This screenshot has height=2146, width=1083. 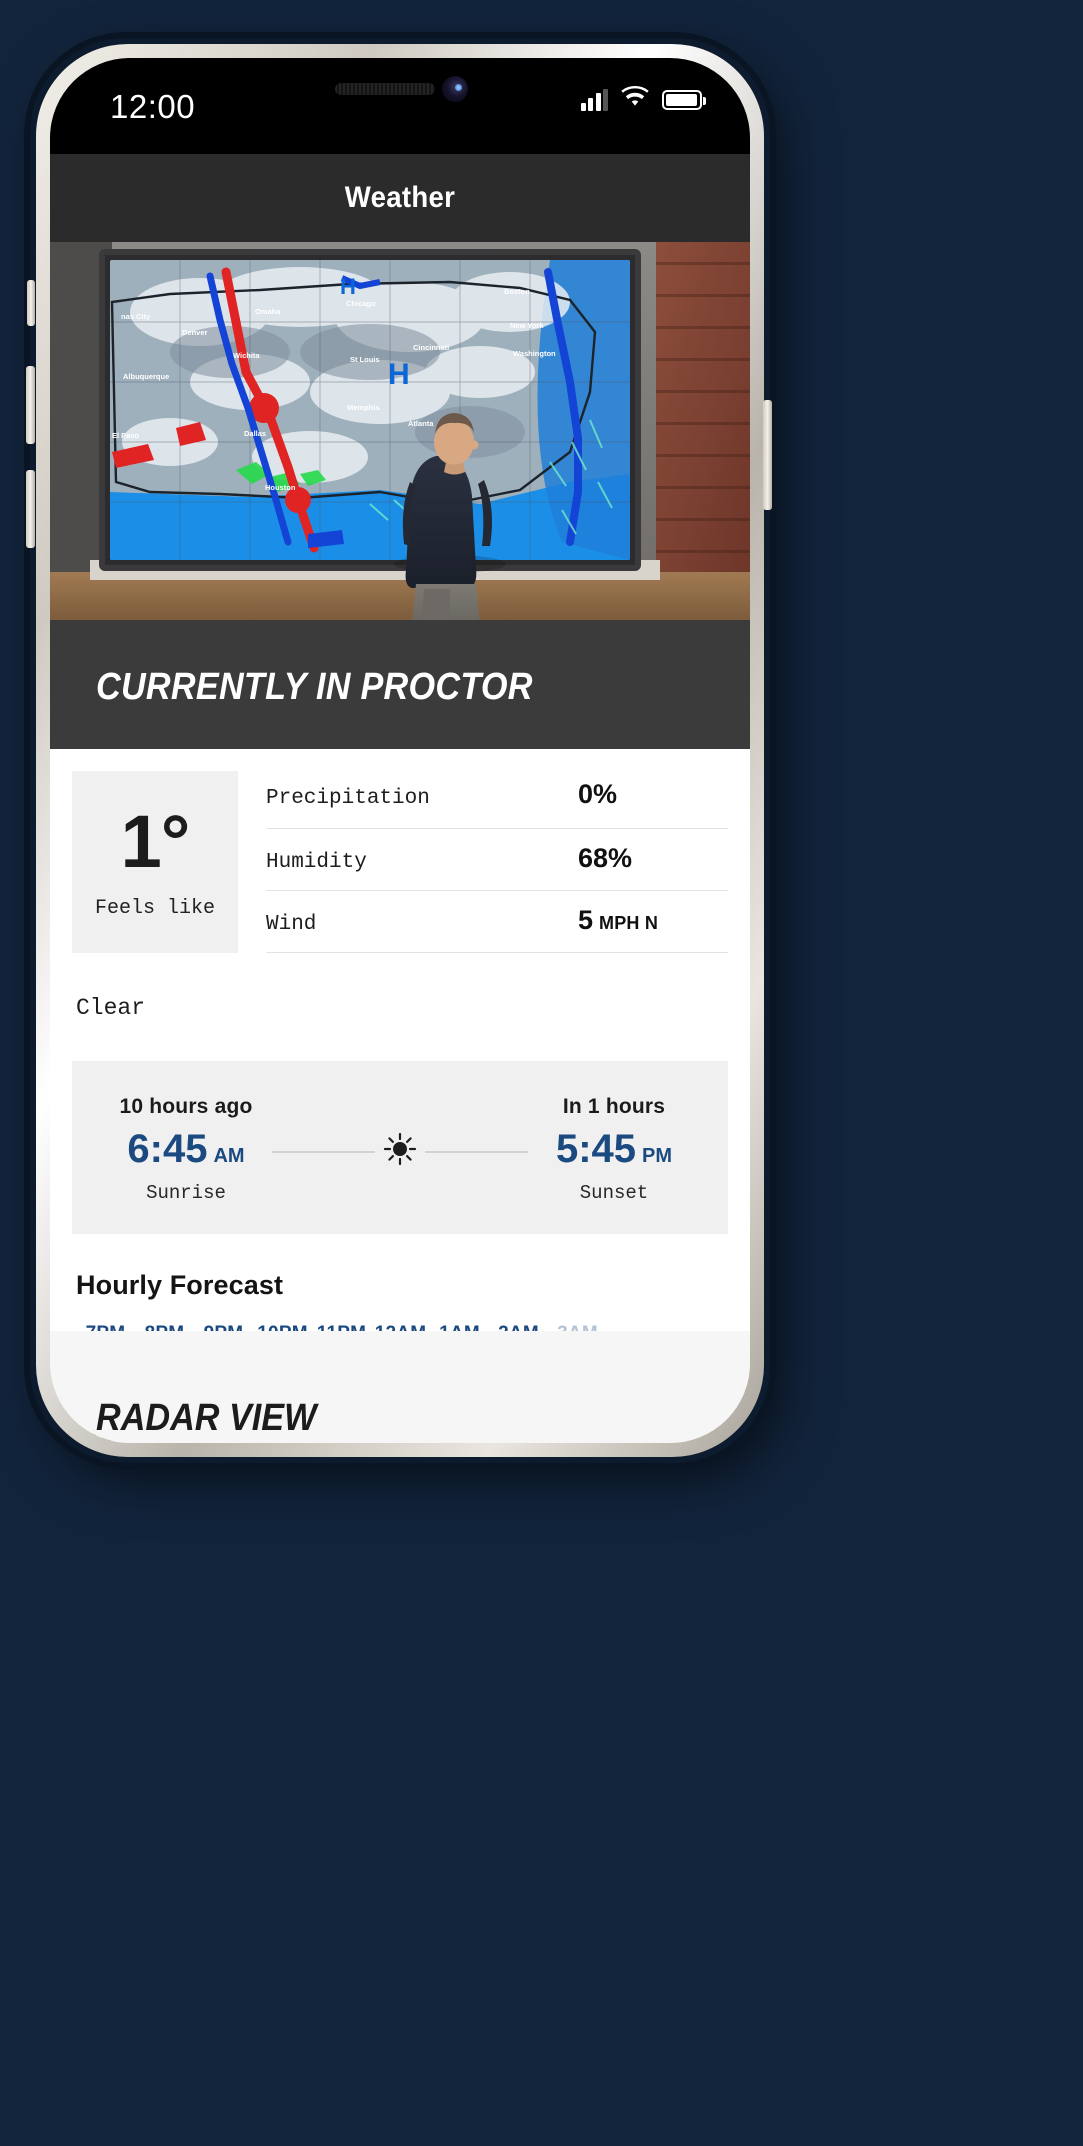 What do you see at coordinates (653, 794) in the screenshot?
I see `metric-value: 0%` at bounding box center [653, 794].